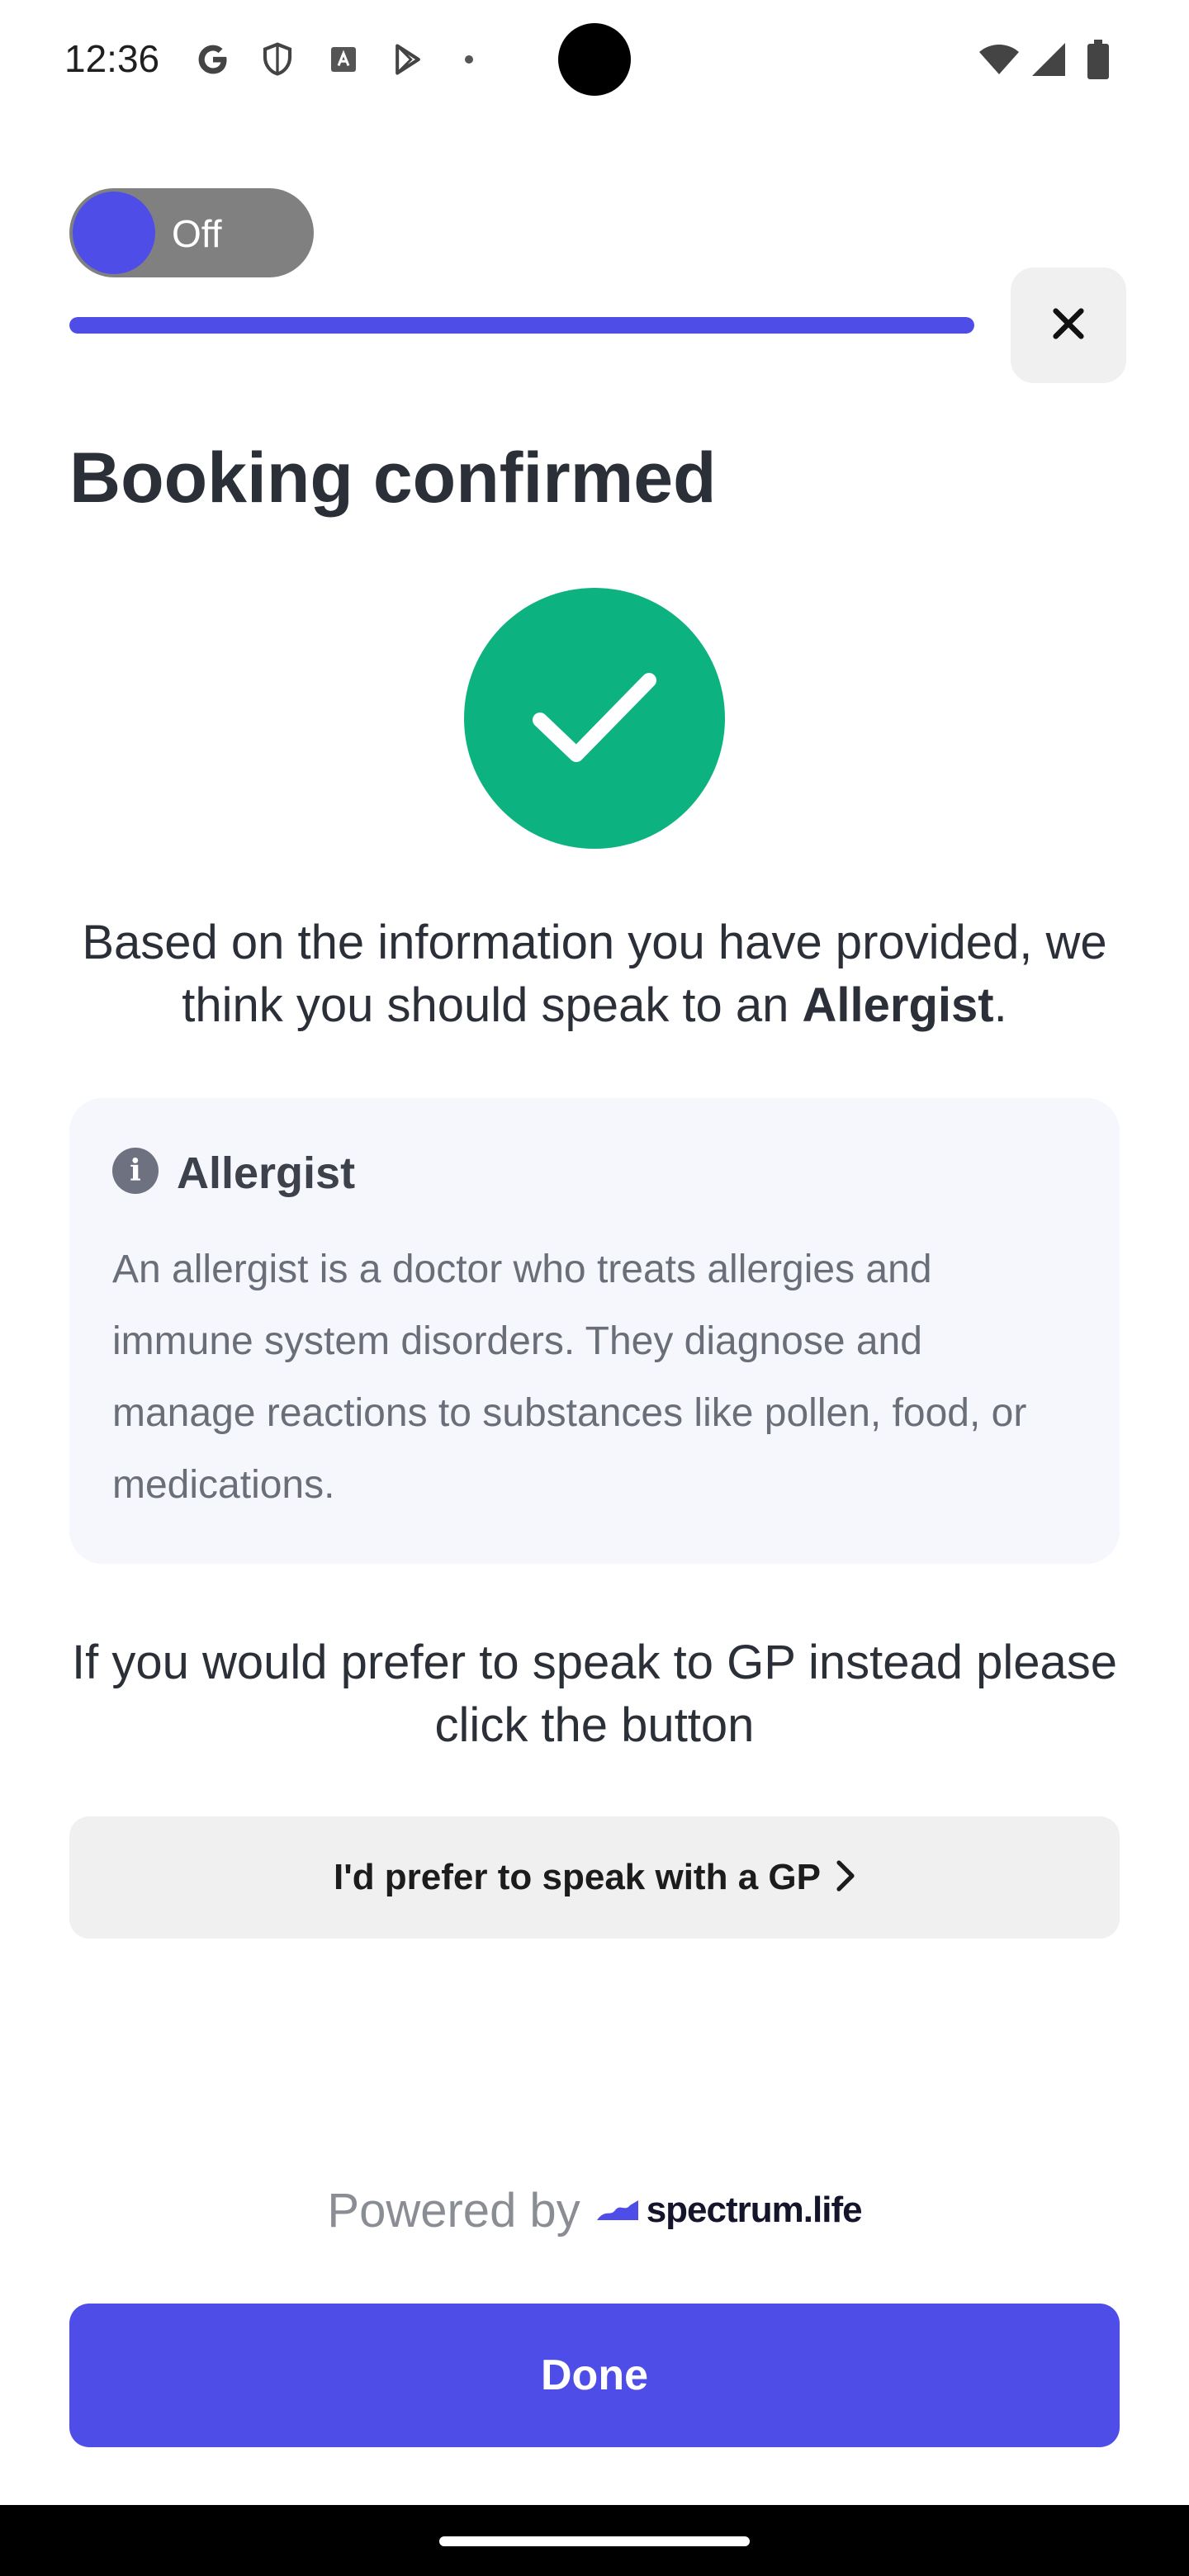 This screenshot has width=1189, height=2576. I want to click on dot-icon, so click(469, 59).